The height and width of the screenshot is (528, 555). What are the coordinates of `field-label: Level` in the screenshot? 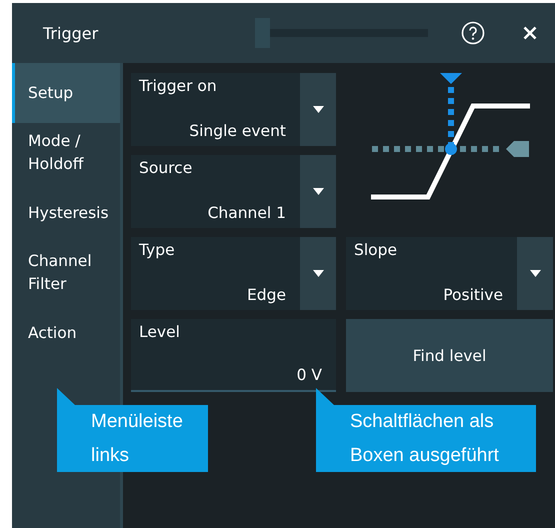 It's located at (159, 332).